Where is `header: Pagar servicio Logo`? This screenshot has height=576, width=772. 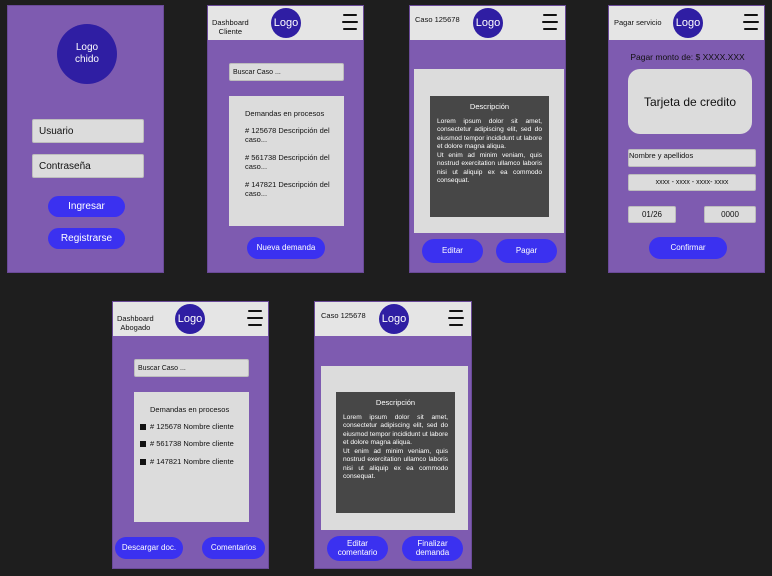
header: Pagar servicio Logo is located at coordinates (686, 23).